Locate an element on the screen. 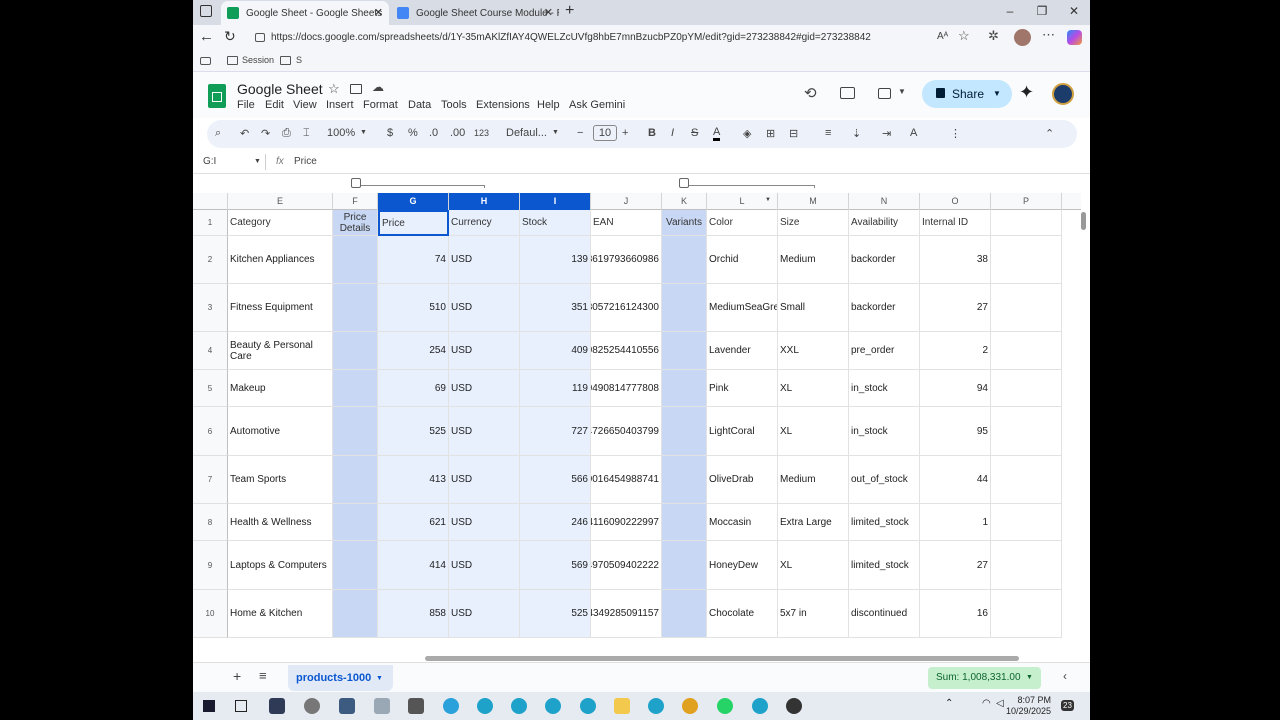  snipping-tool-icon is located at coordinates (277, 706).